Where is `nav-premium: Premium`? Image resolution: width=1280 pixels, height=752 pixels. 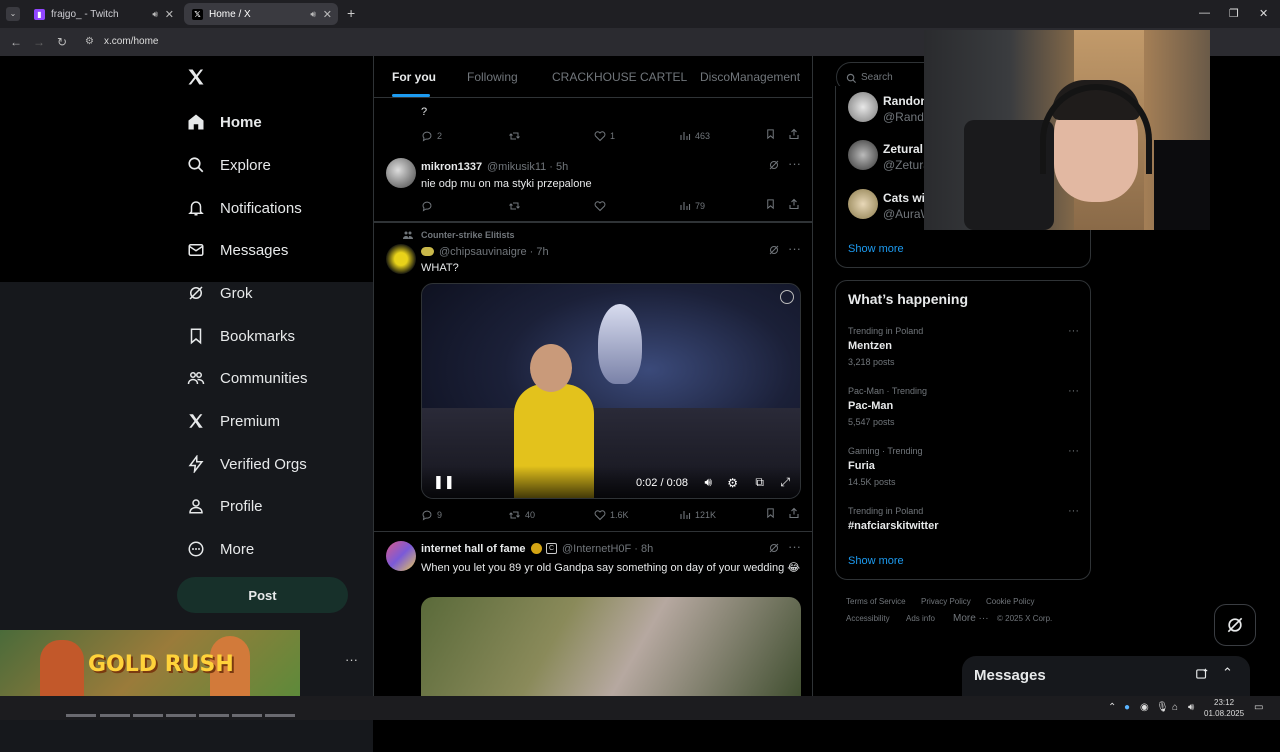 nav-premium: Premium is located at coordinates (233, 421).